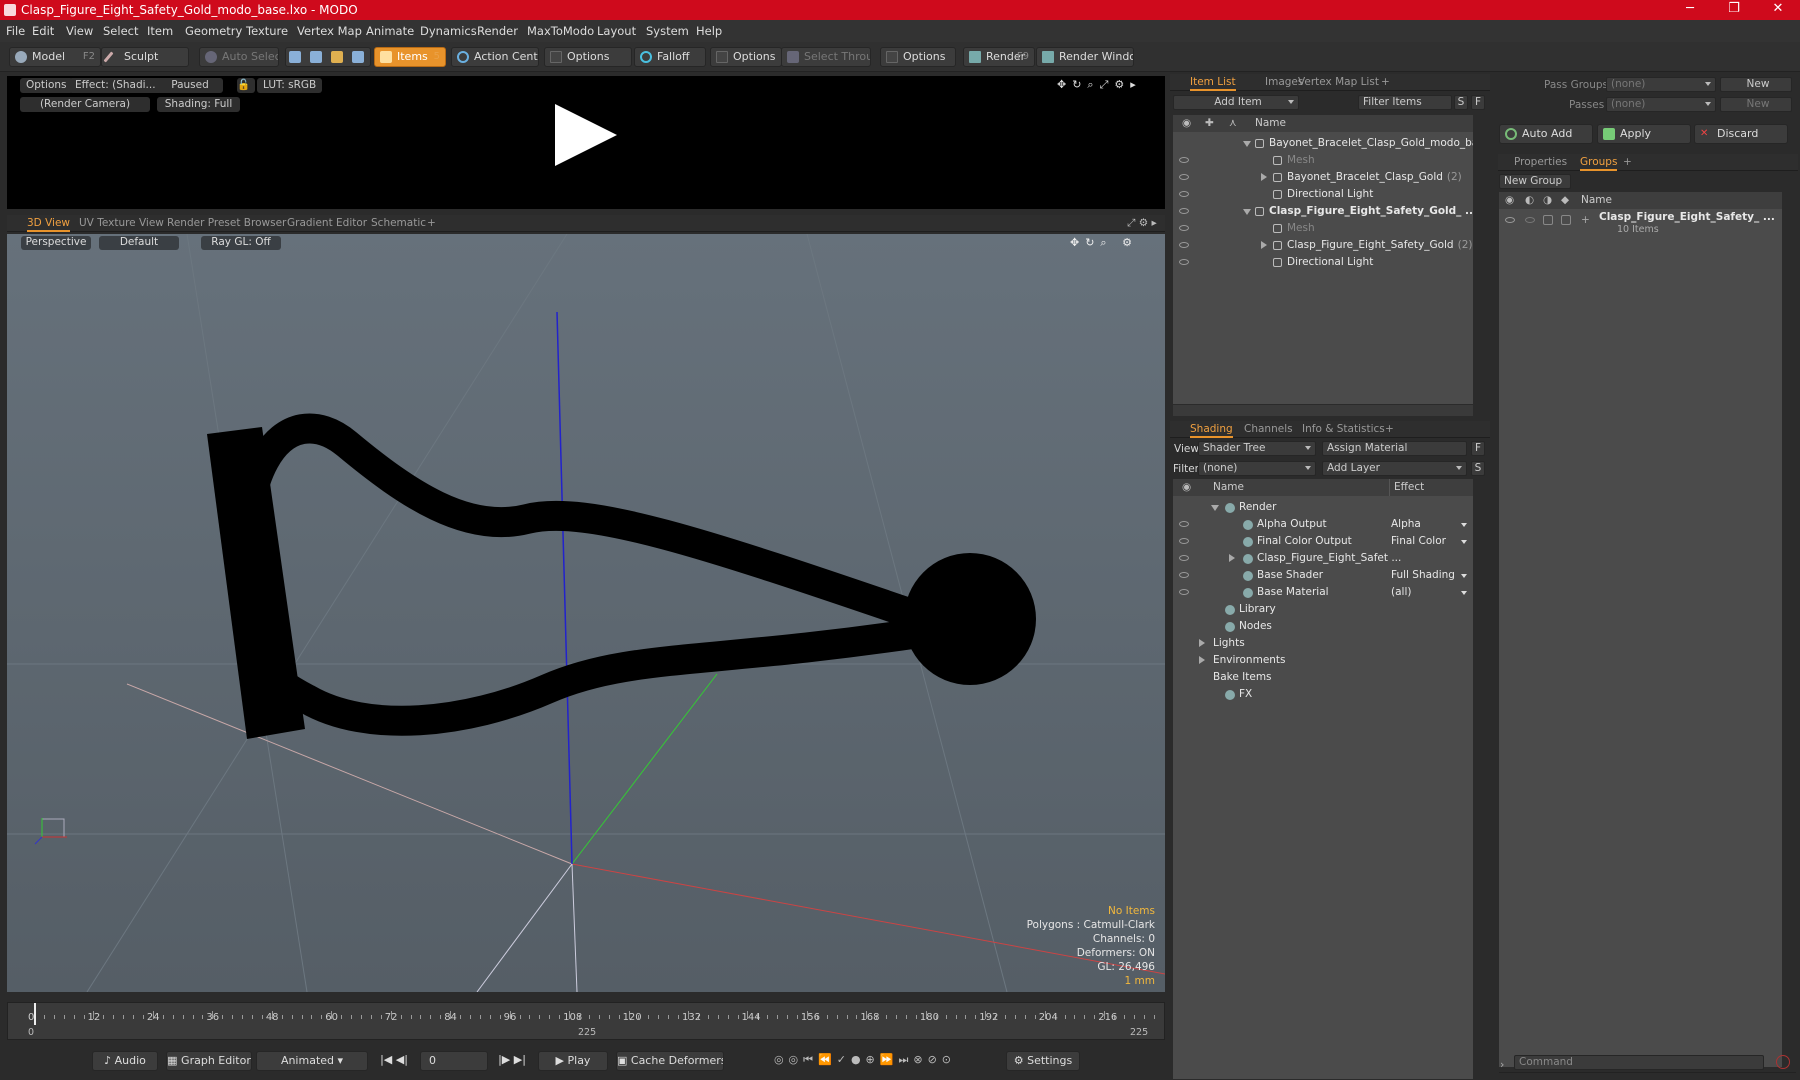 The image size is (1800, 1080). I want to click on next-key-buttons: |▶ ▶|, so click(512, 1061).